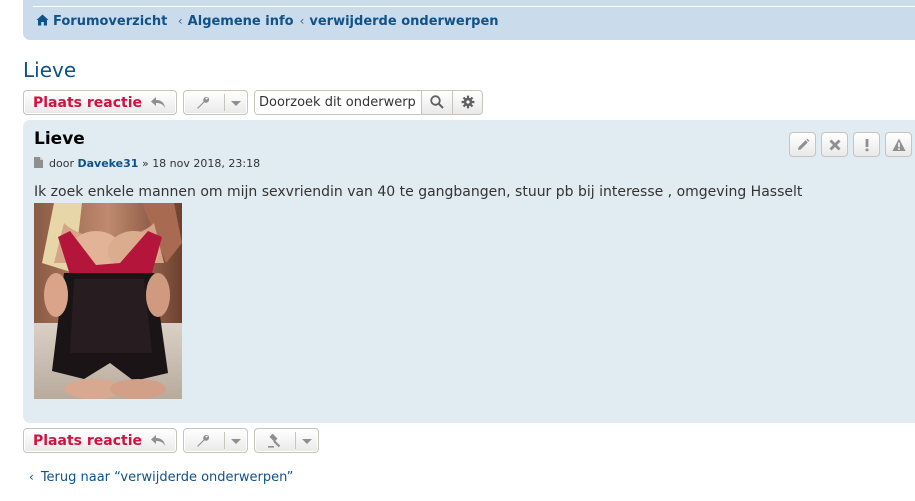  Describe the element at coordinates (31, 477) in the screenshot. I see `chevron-left-icon: ‹` at that location.